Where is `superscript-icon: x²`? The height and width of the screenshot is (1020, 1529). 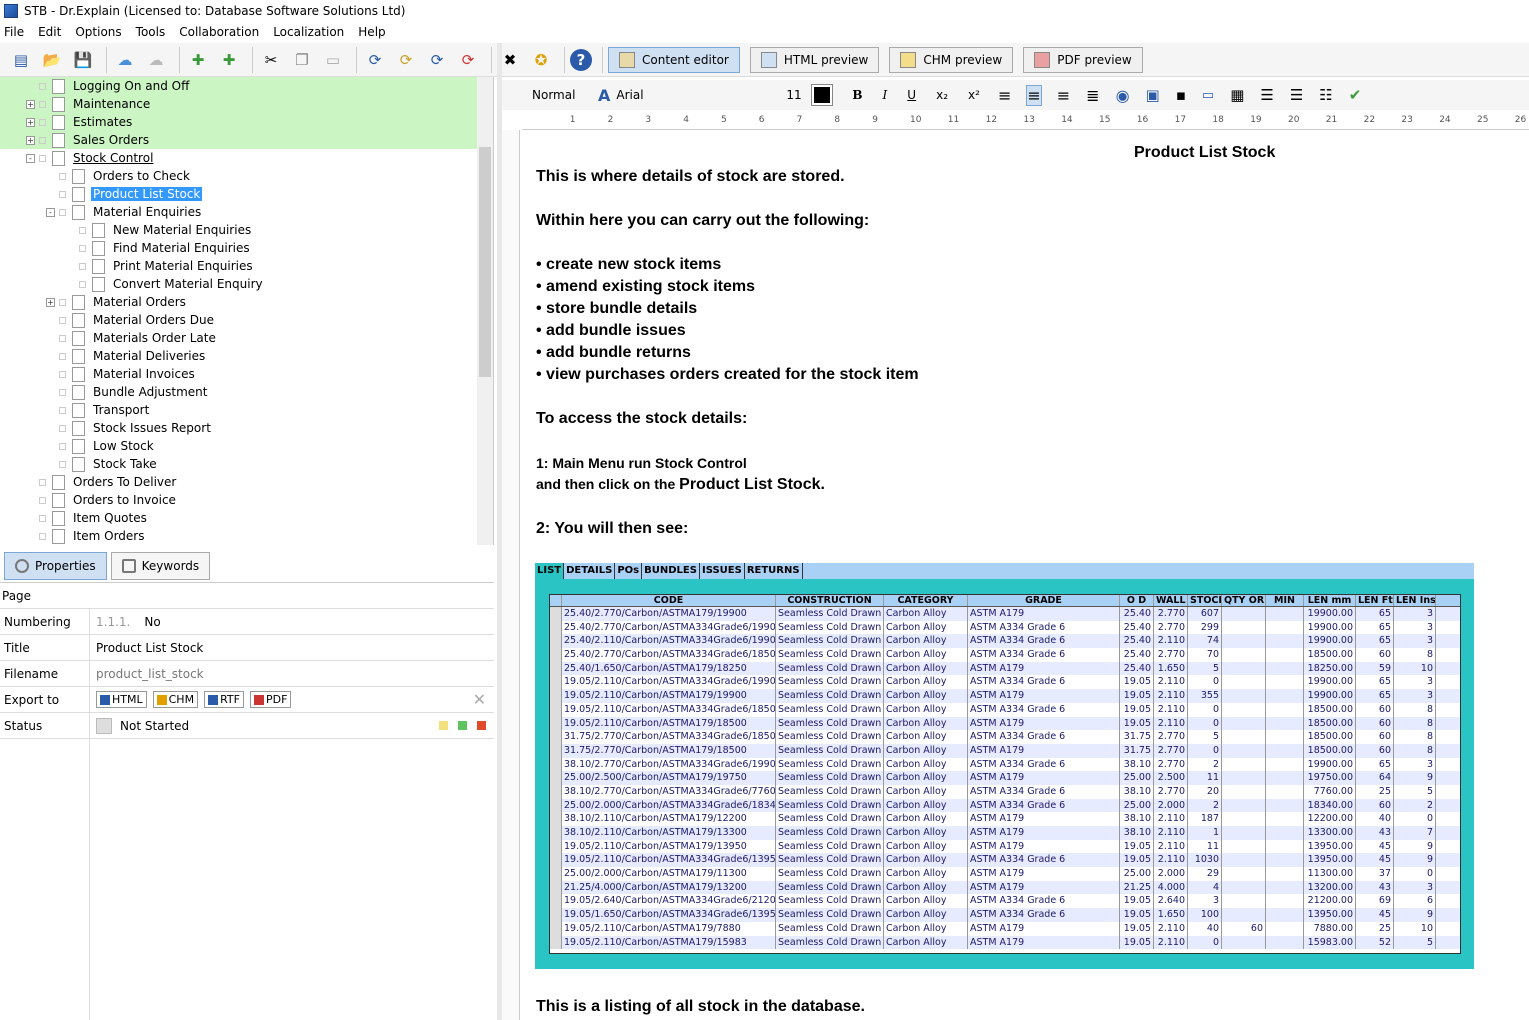 superscript-icon: x² is located at coordinates (974, 95).